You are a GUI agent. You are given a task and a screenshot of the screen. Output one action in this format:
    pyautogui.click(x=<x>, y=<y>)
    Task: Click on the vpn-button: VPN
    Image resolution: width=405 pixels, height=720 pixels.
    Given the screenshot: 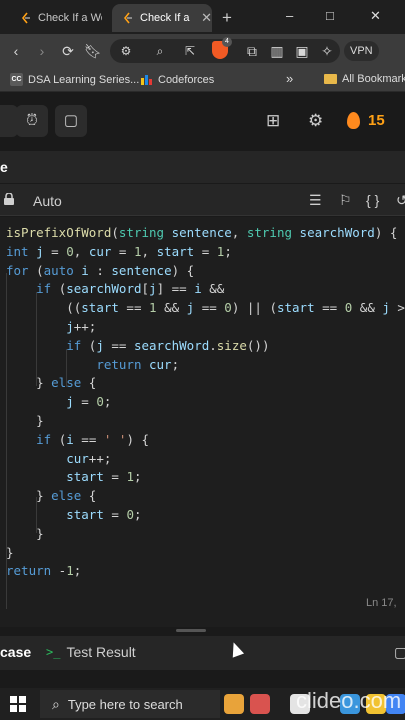 What is the action you would take?
    pyautogui.click(x=361, y=51)
    